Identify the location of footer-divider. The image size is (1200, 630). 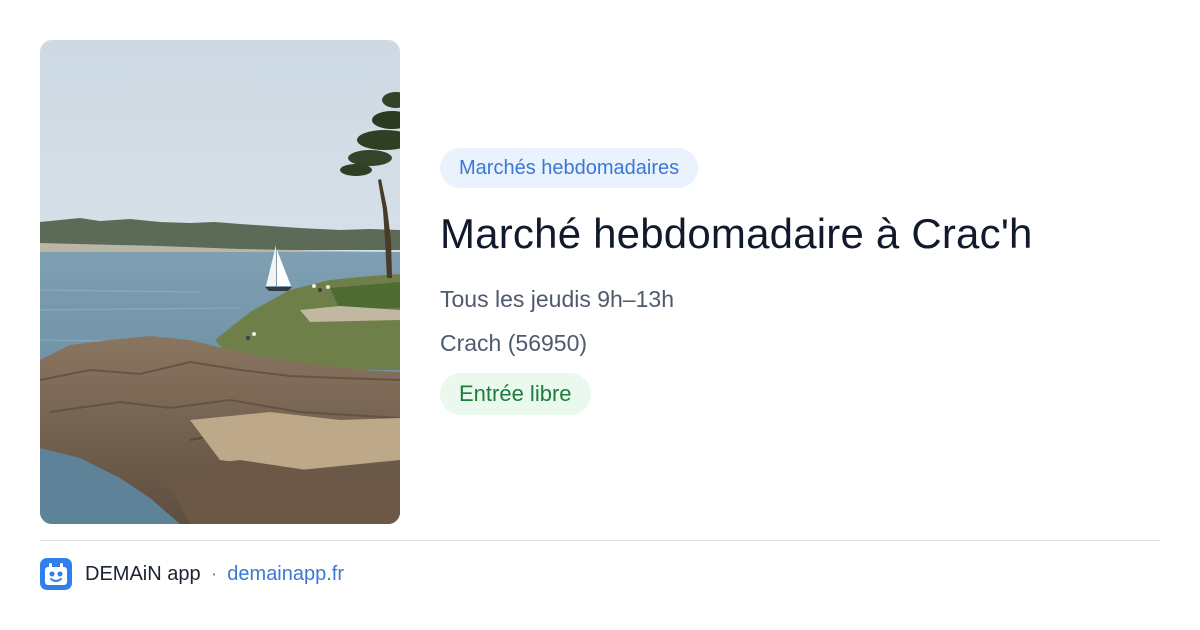
(600, 540).